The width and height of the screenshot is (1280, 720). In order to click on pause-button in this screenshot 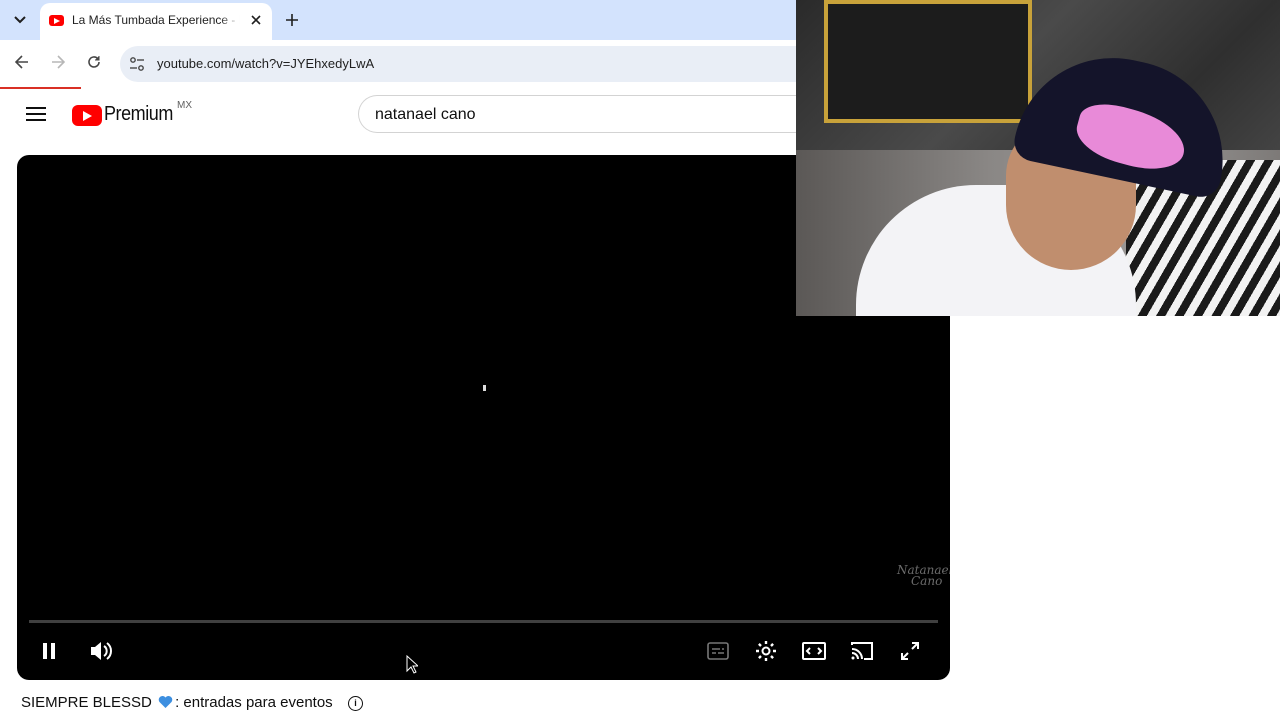, I will do `click(49, 653)`.